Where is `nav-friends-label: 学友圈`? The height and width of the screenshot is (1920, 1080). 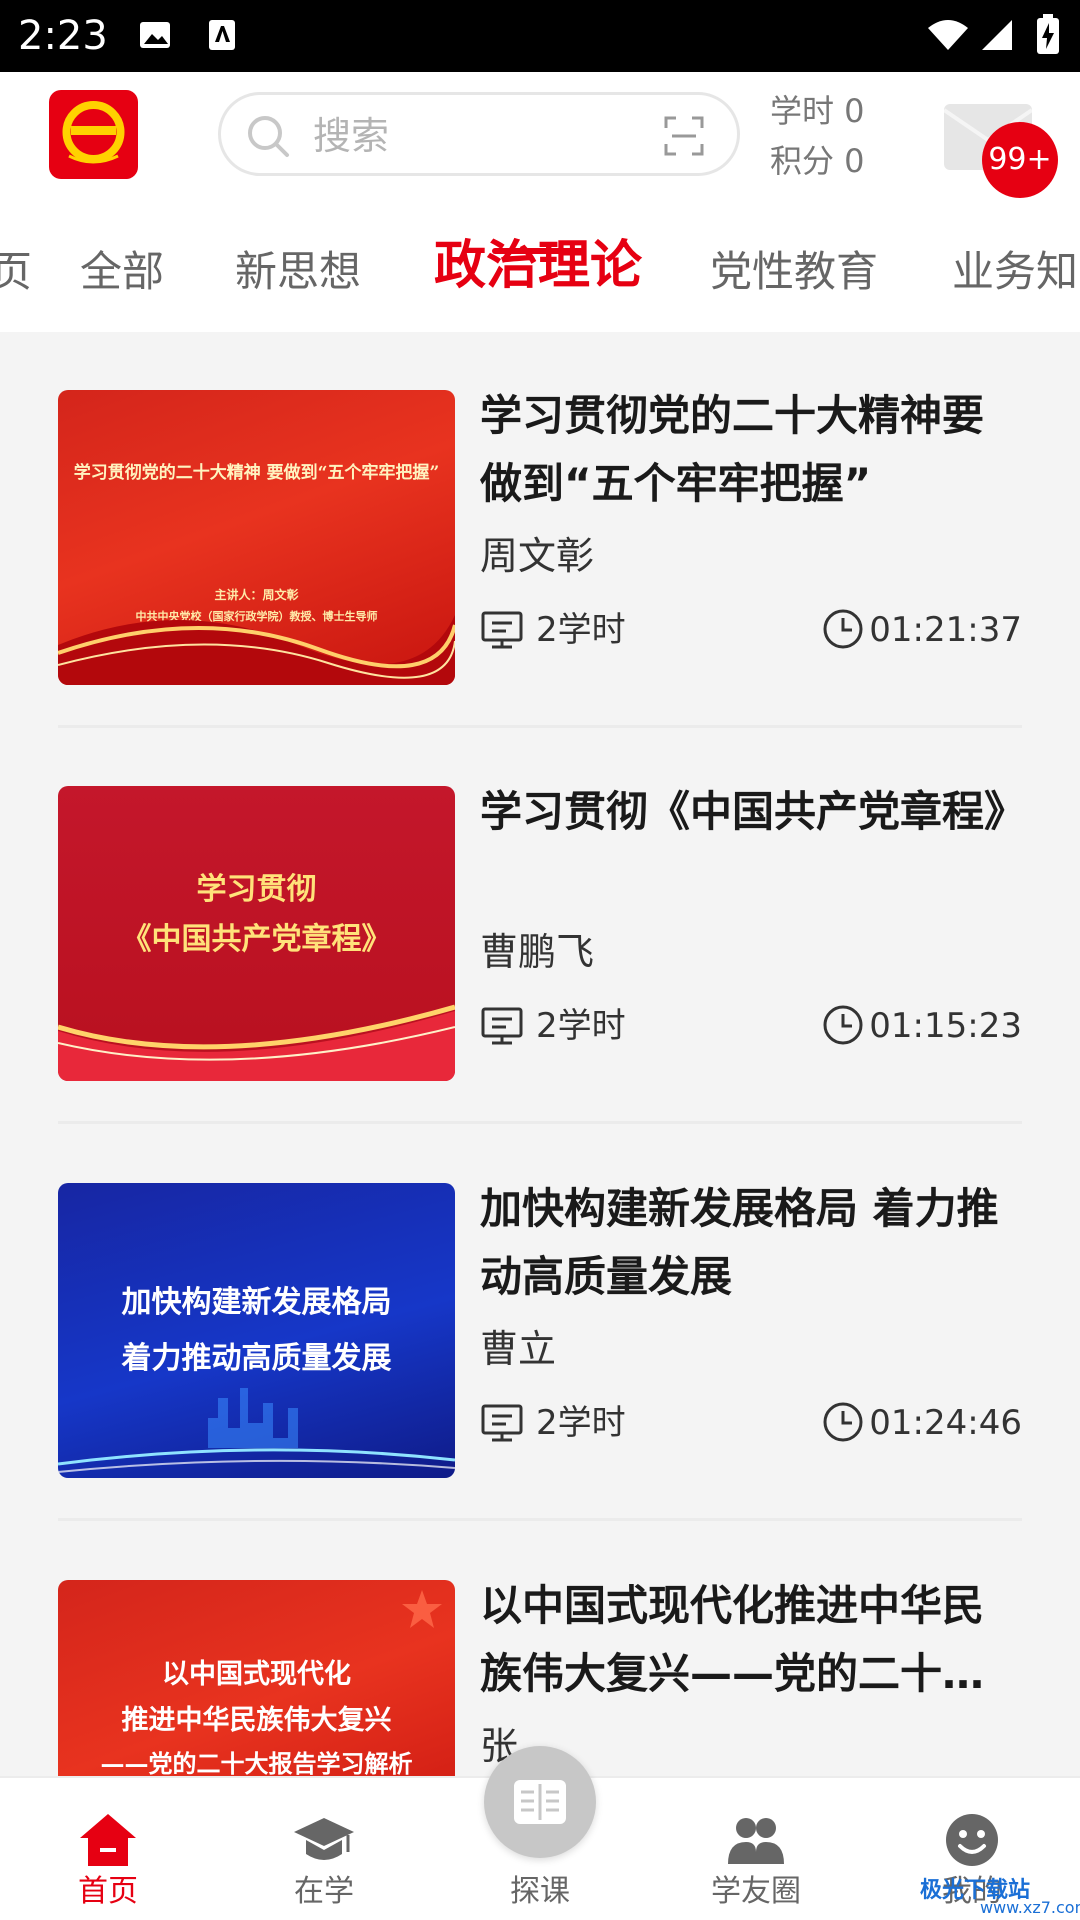 nav-friends-label: 学友圈 is located at coordinates (756, 1891).